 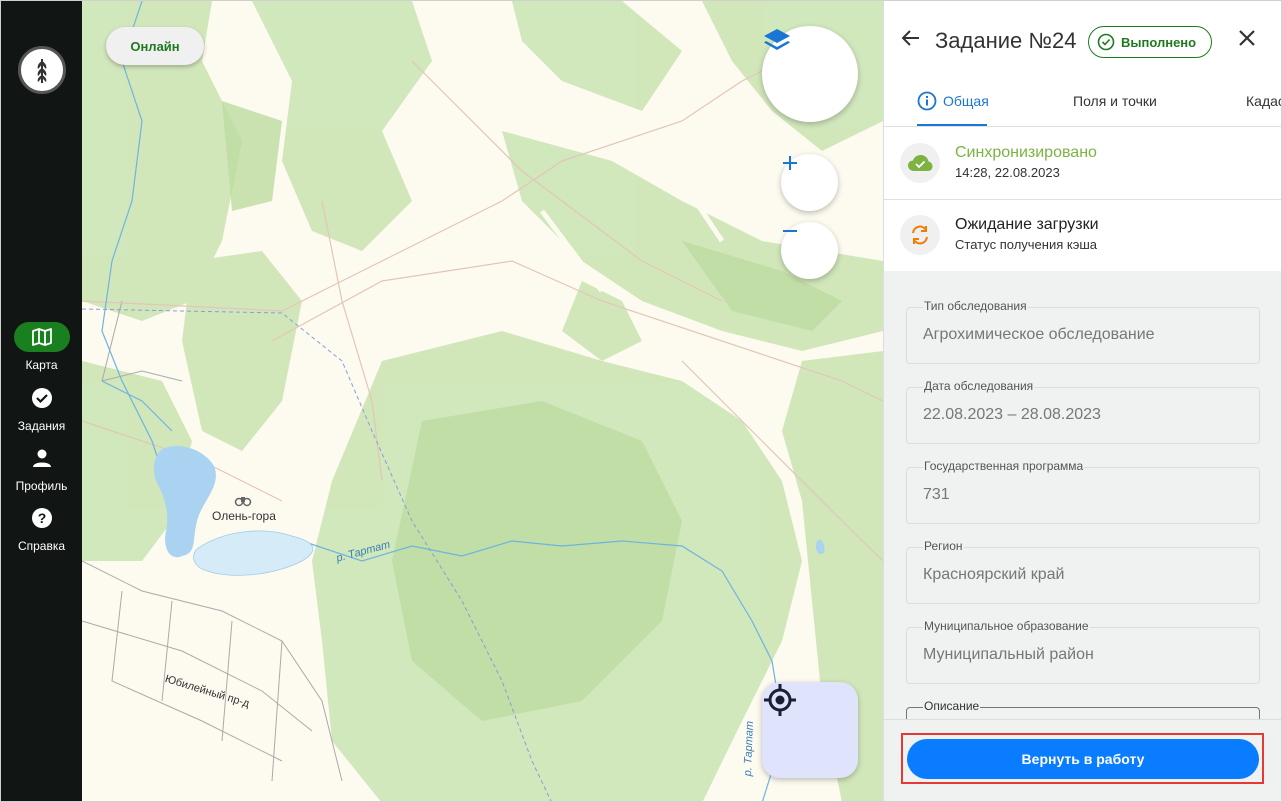 I want to click on sync-timestamp: 14:28, 22.08.2023, so click(x=1007, y=172).